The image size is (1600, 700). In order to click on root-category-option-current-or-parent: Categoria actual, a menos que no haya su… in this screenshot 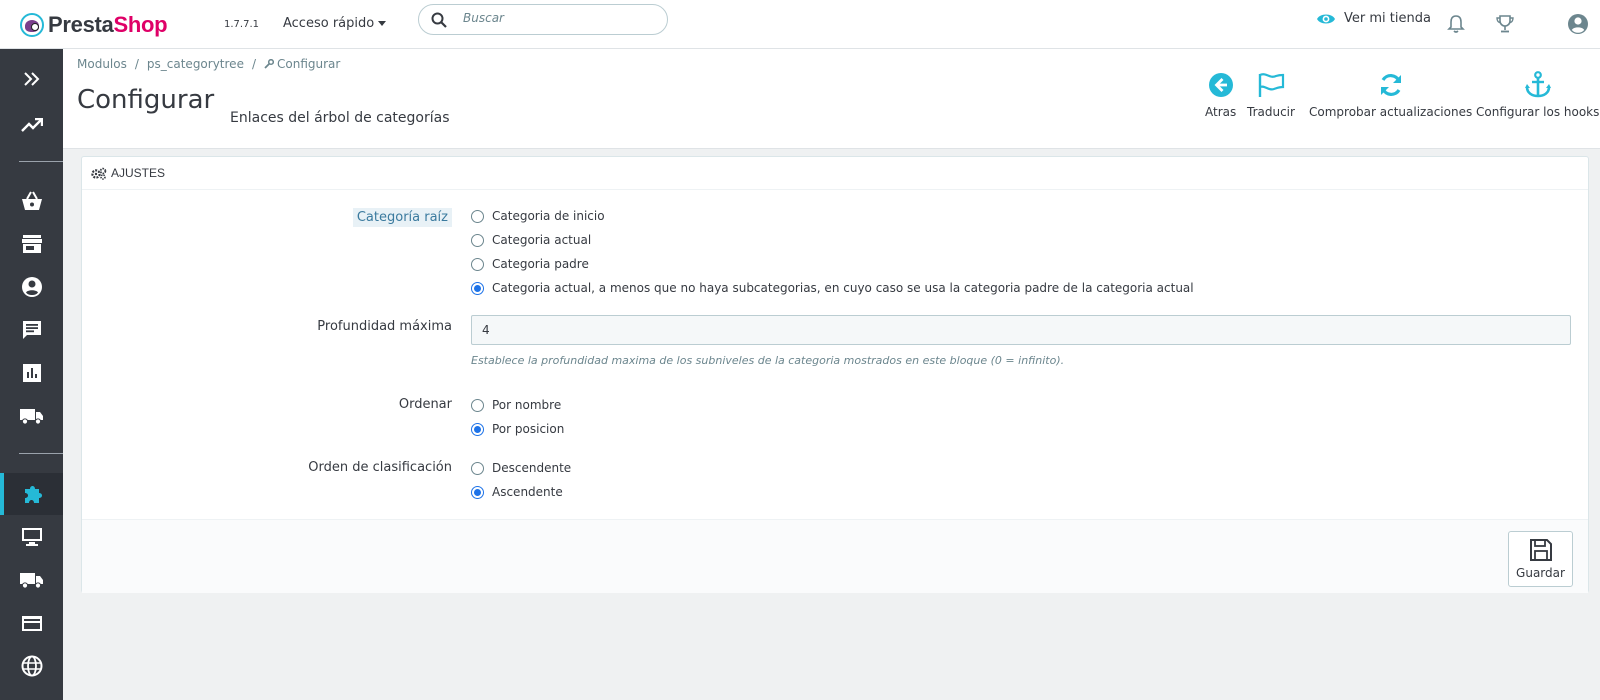, I will do `click(832, 288)`.